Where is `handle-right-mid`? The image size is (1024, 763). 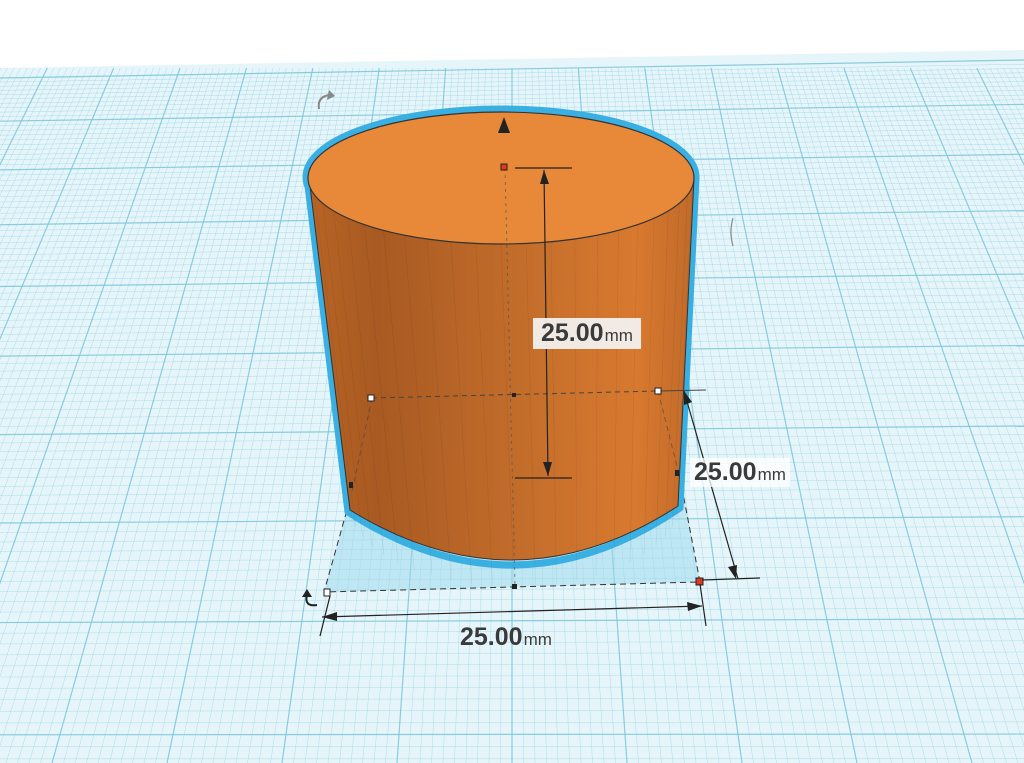 handle-right-mid is located at coordinates (658, 391).